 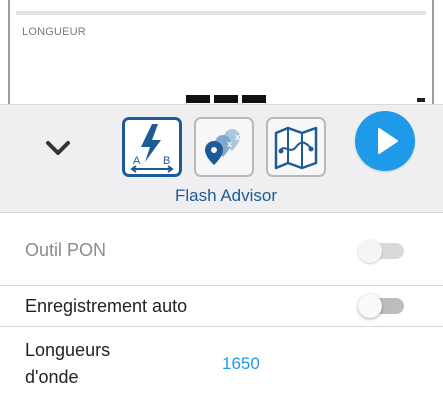 I want to click on map-route-tool-button, so click(x=296, y=147).